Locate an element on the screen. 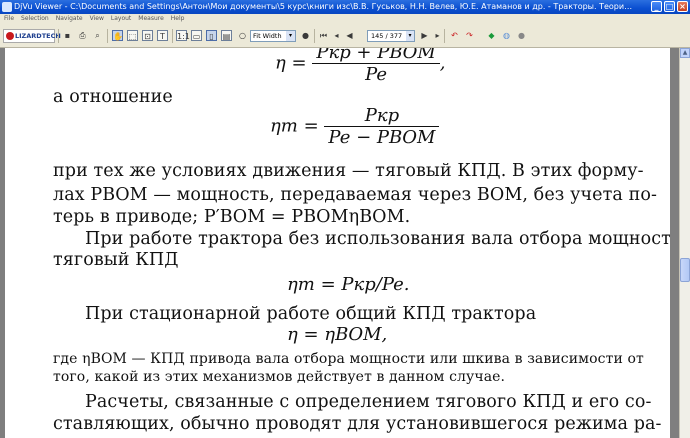  fit-page-icon: ▭ is located at coordinates (196, 35).